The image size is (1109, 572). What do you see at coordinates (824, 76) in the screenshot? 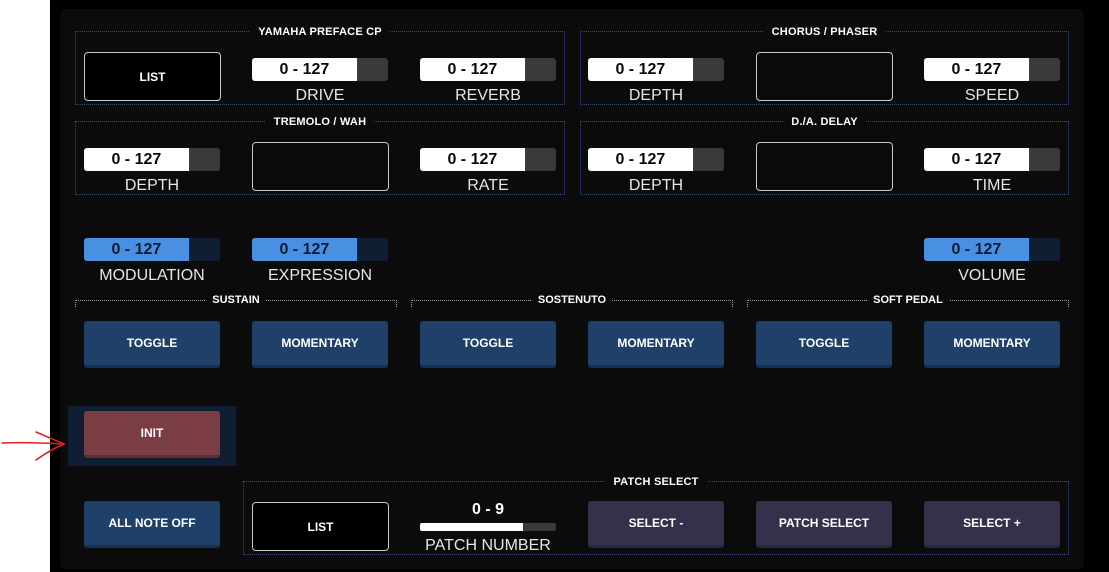
I see `chorus-empty-button` at bounding box center [824, 76].